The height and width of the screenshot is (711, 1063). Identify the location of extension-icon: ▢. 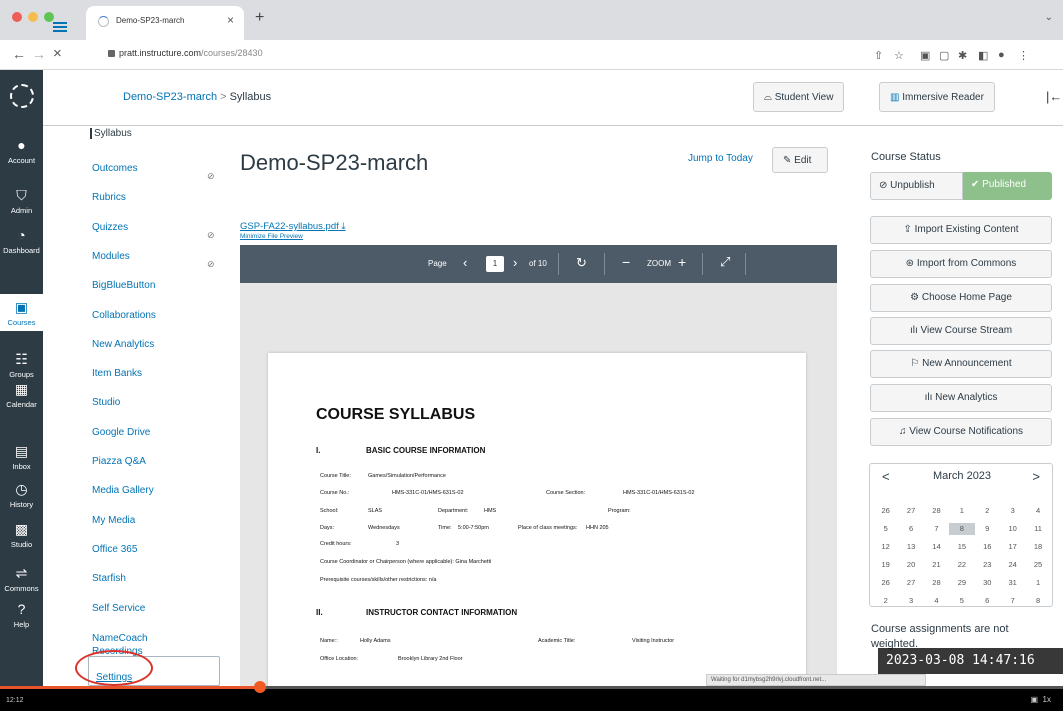
(944, 55).